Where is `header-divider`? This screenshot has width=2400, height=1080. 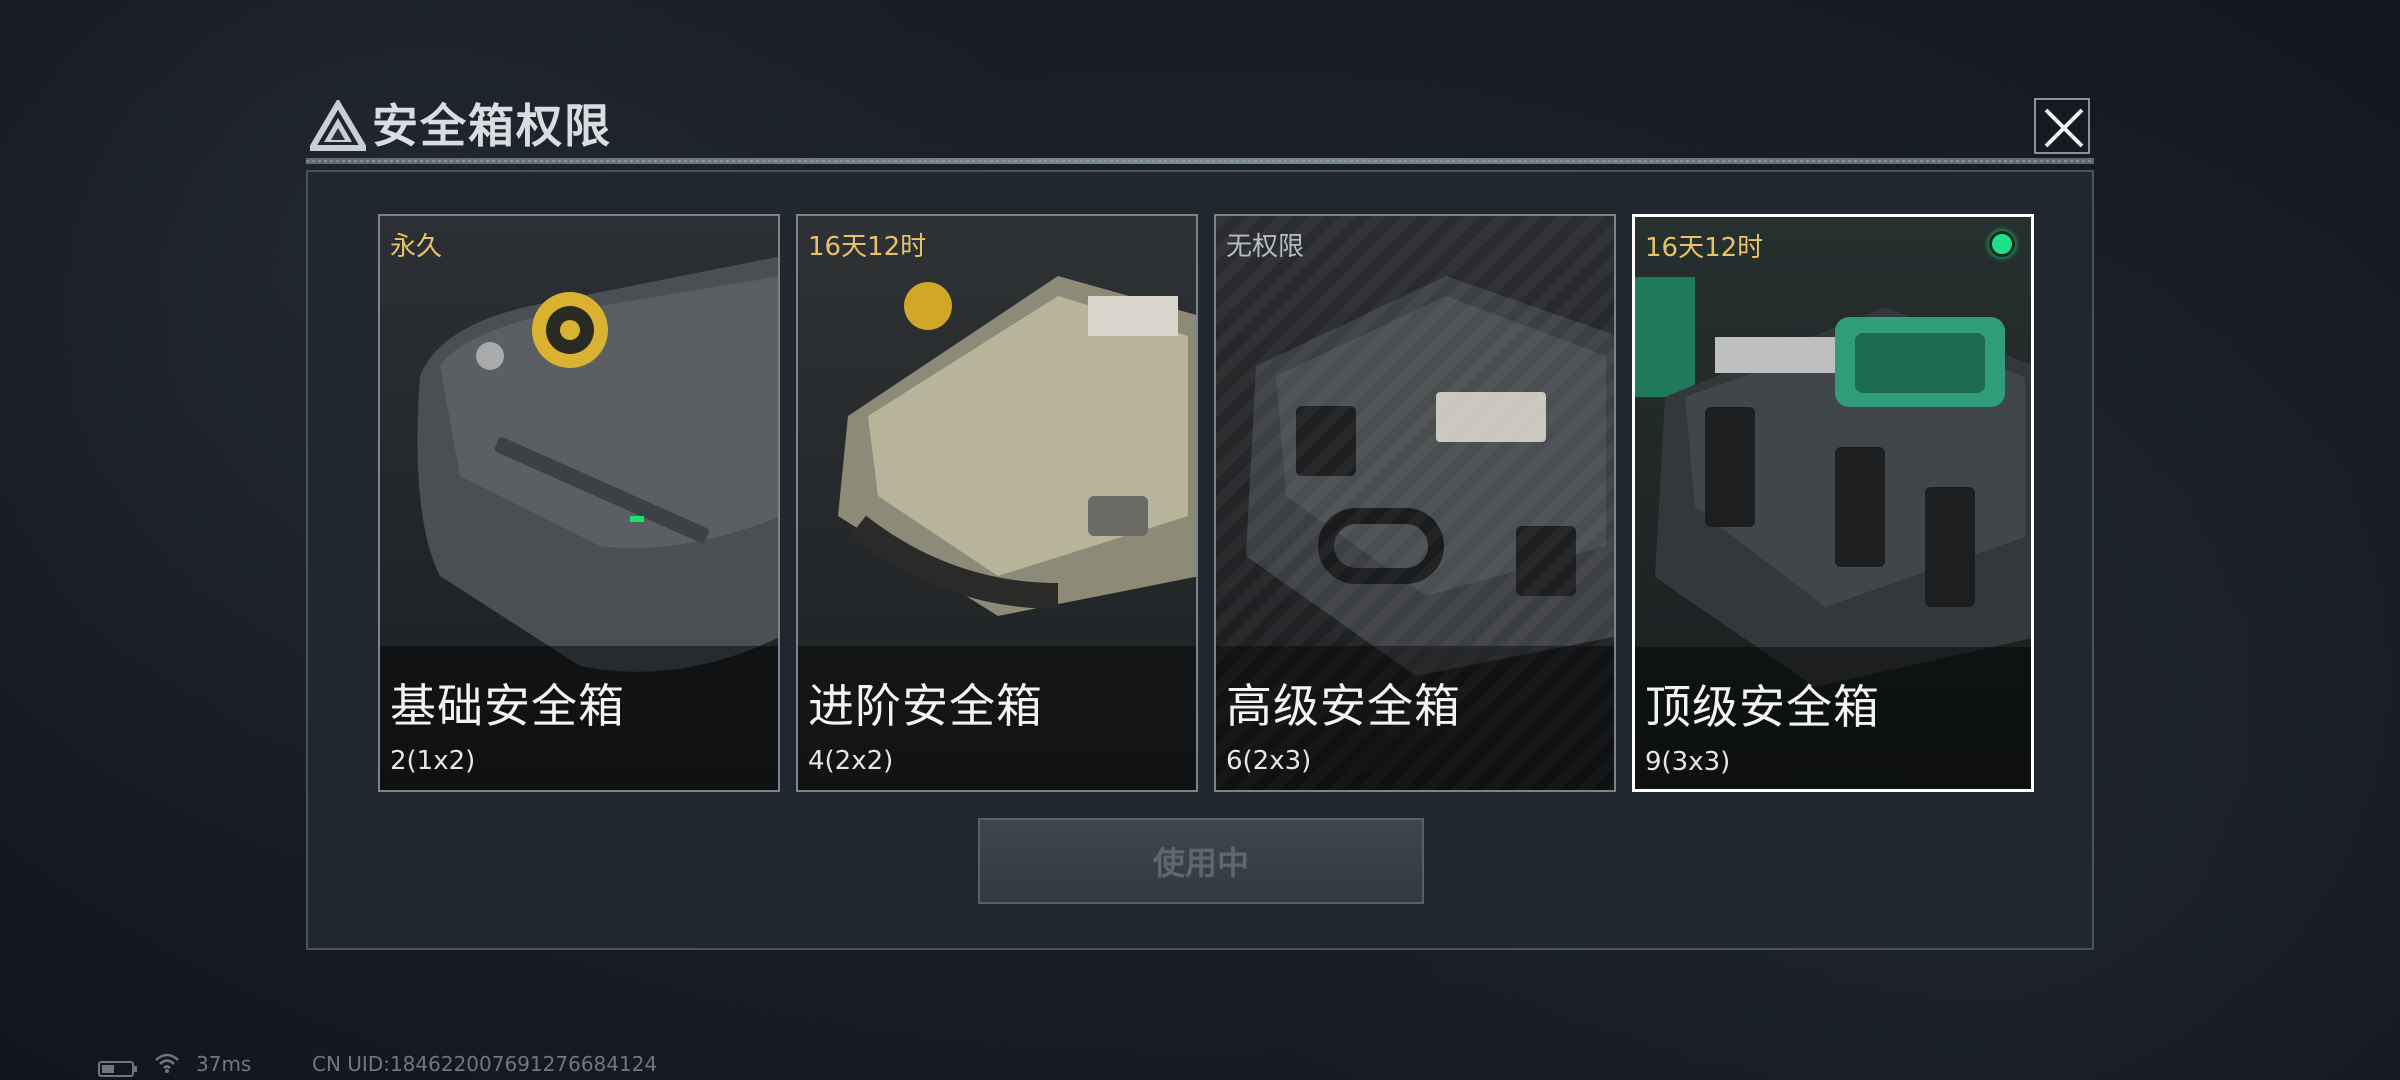
header-divider is located at coordinates (1200, 161).